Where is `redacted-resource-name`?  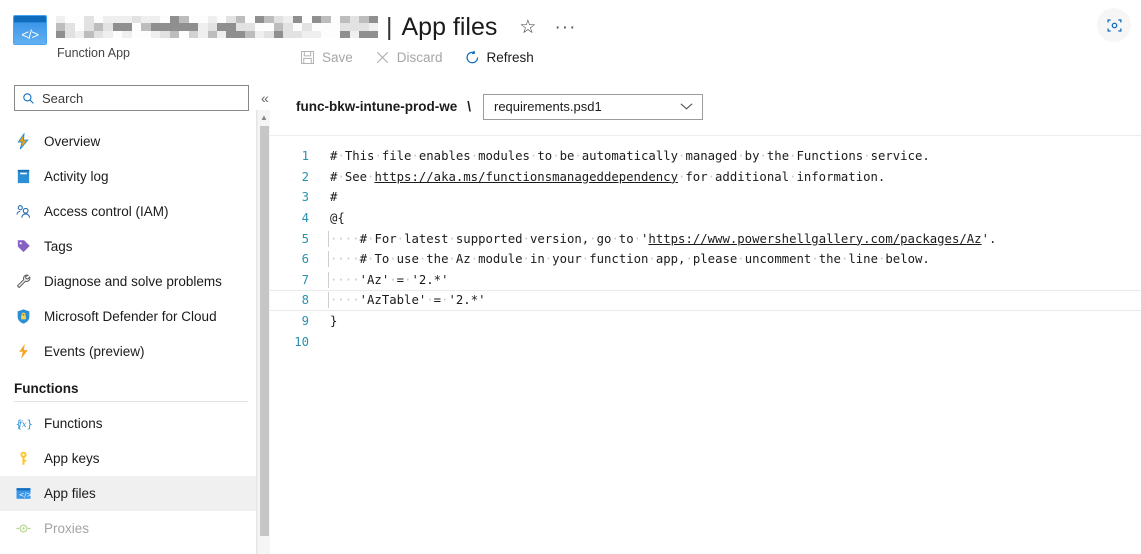 redacted-resource-name is located at coordinates (217, 27).